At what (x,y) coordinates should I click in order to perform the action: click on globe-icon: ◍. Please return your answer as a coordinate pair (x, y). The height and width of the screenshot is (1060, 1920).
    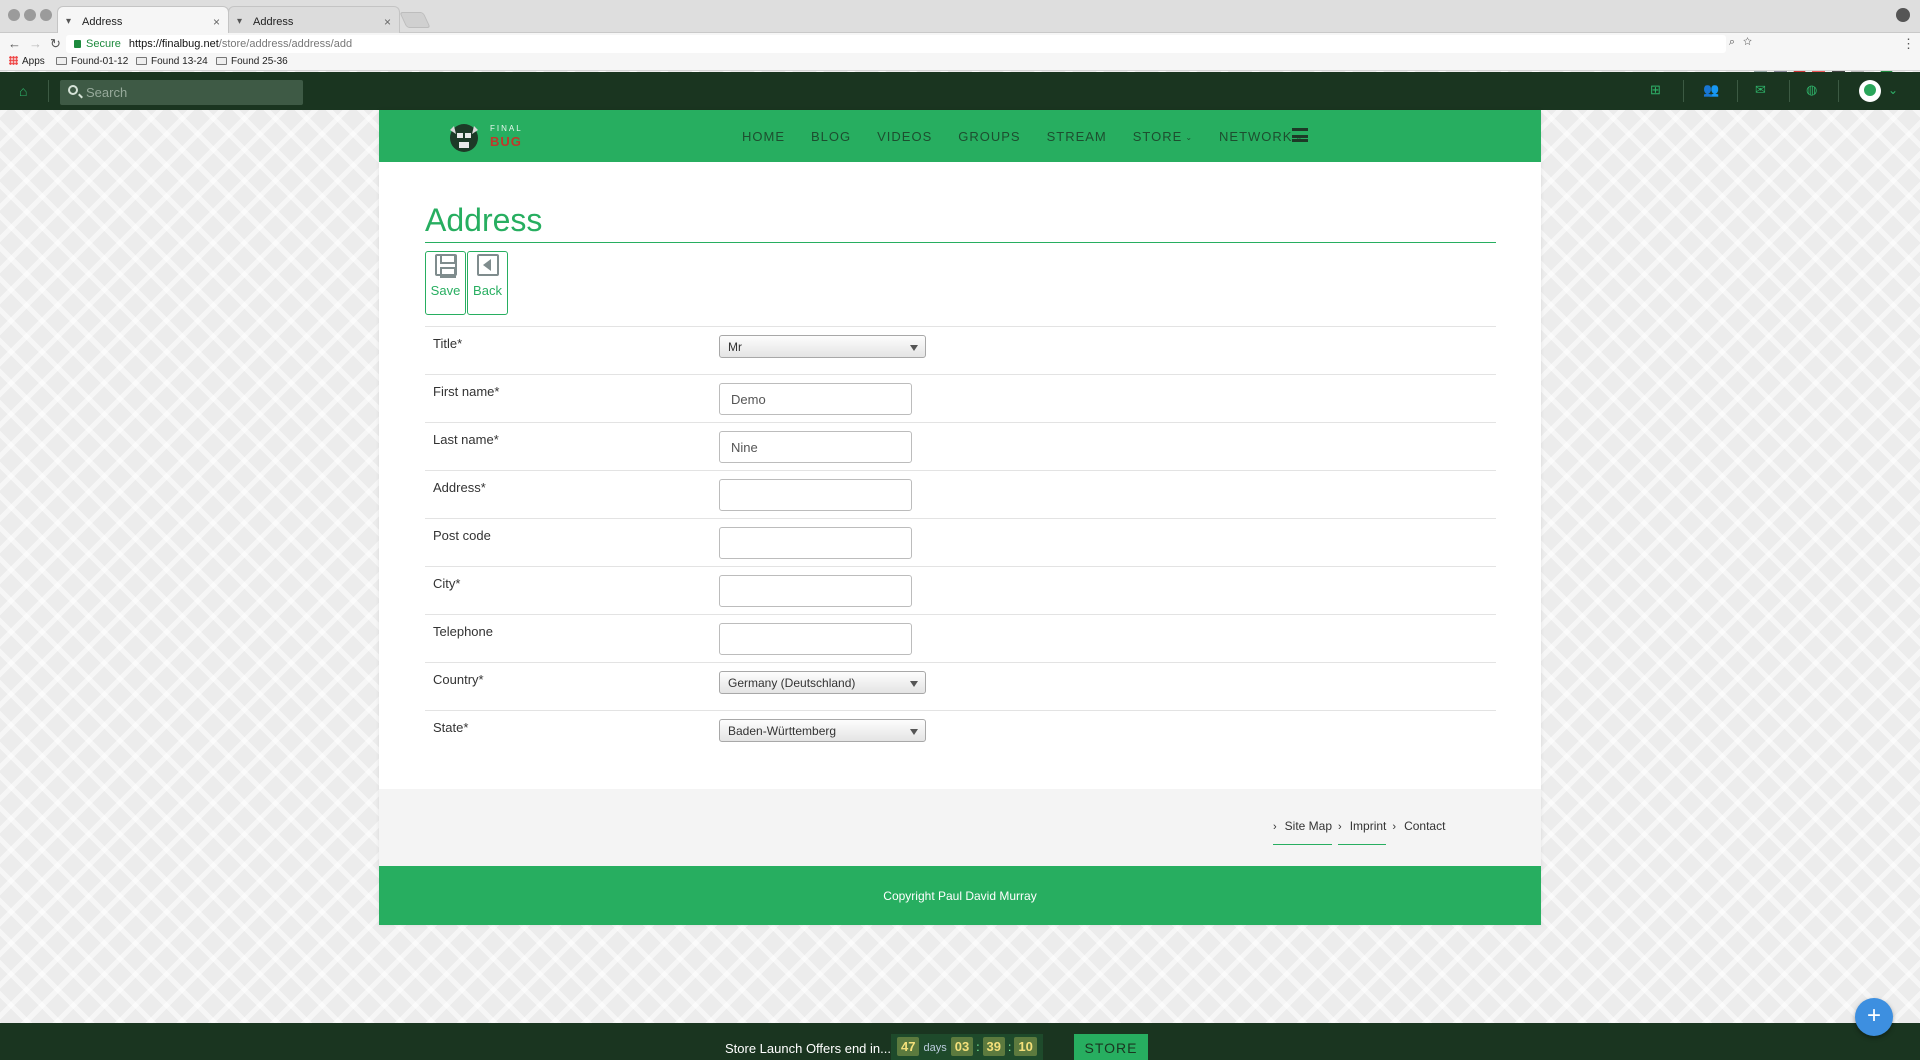
    Looking at the image, I should click on (1811, 90).